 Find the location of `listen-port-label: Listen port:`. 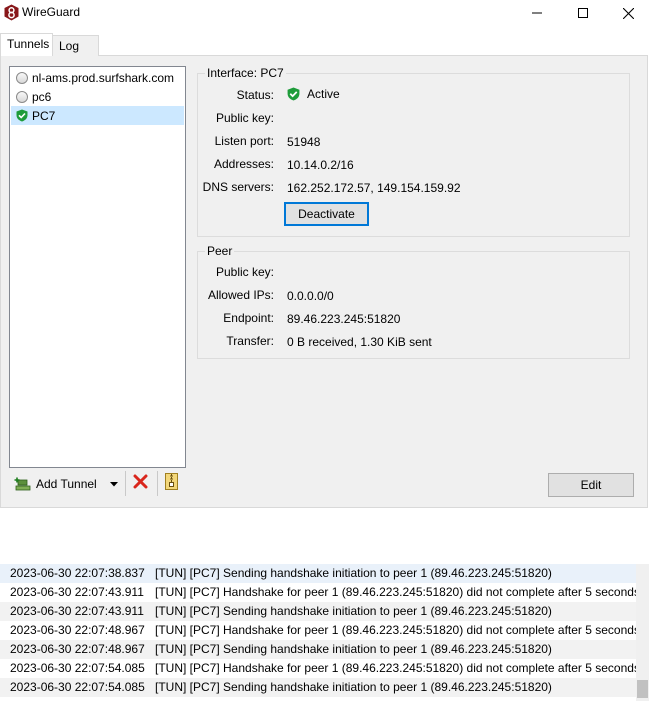

listen-port-label: Listen port: is located at coordinates (244, 141).